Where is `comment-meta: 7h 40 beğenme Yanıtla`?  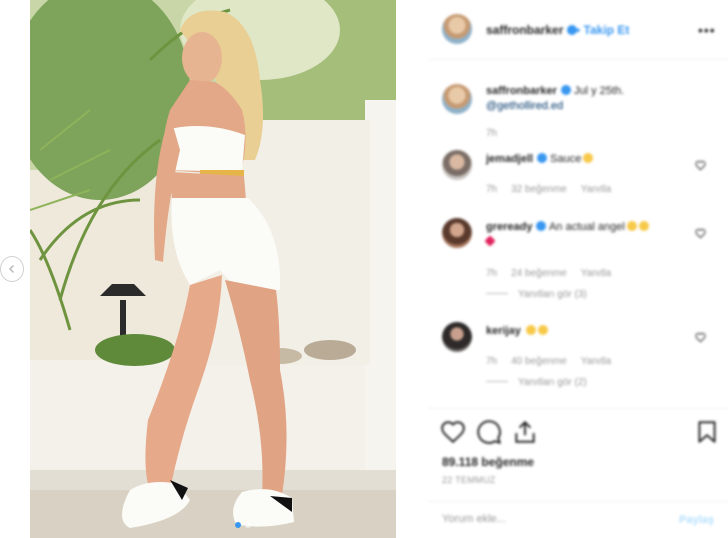
comment-meta: 7h 40 beğenme Yanıtla is located at coordinates (548, 361).